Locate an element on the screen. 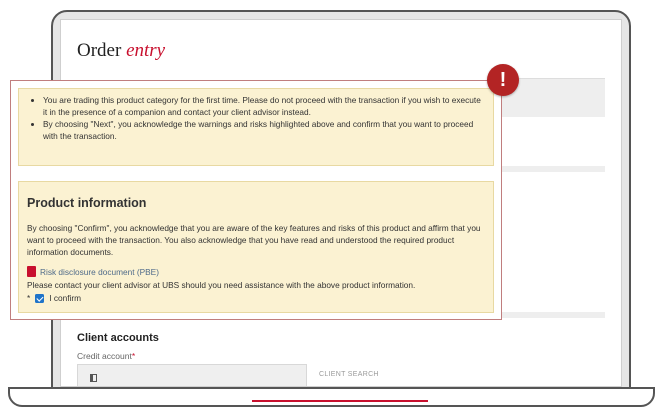 This screenshot has height=416, width=663. page-title-emphasis: entry is located at coordinates (146, 50).